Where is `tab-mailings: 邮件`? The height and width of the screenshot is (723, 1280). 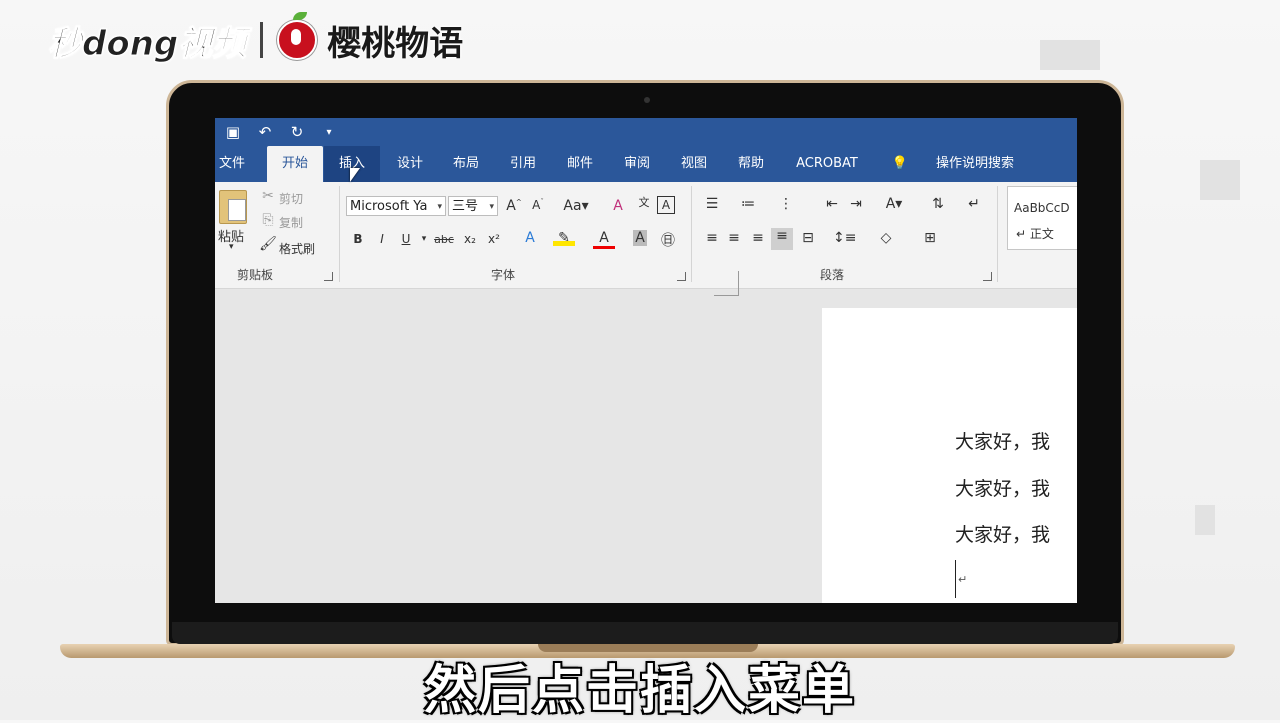 tab-mailings: 邮件 is located at coordinates (580, 164).